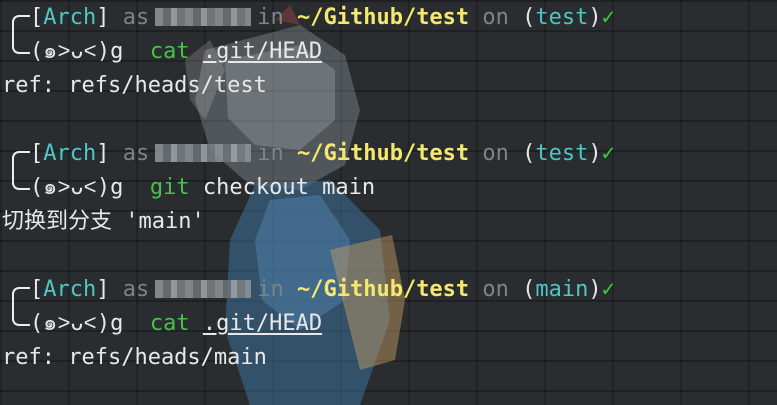 The width and height of the screenshot is (777, 405). What do you see at coordinates (134, 357) in the screenshot?
I see `command-output: ref: refs/heads/main` at bounding box center [134, 357].